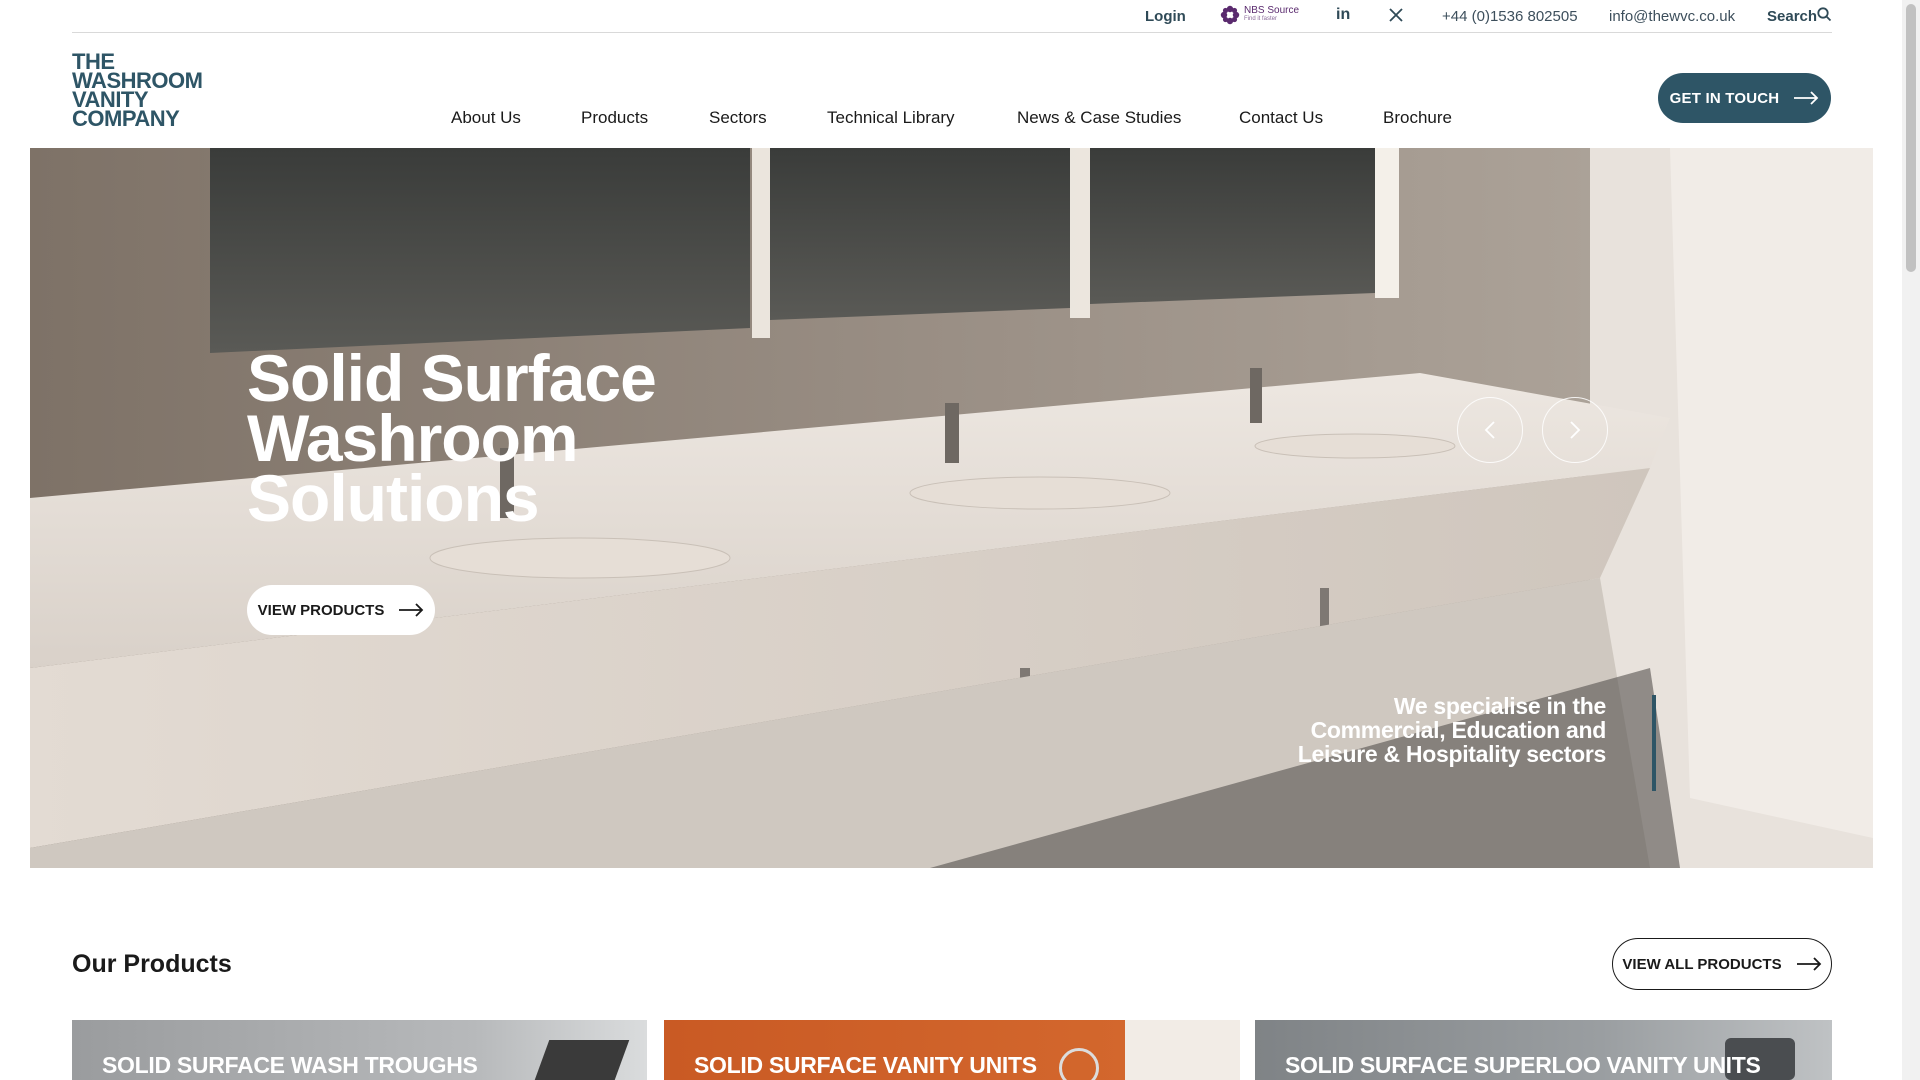 The height and width of the screenshot is (1080, 1920). What do you see at coordinates (614, 118) in the screenshot?
I see `nav-products: Products` at bounding box center [614, 118].